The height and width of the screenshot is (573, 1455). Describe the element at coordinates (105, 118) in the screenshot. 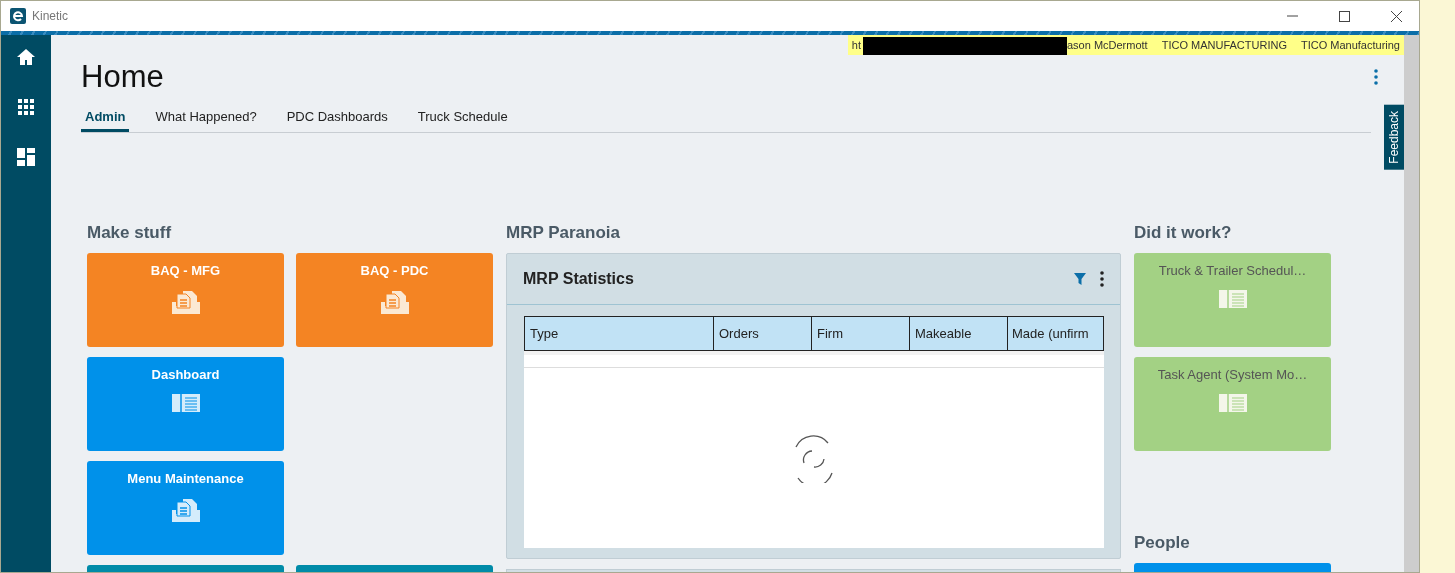

I see `tab: Admin` at that location.